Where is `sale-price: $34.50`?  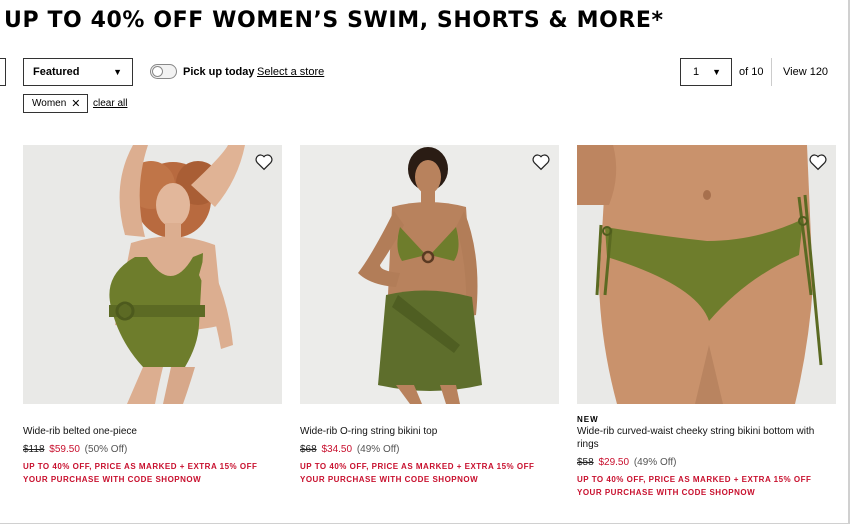
sale-price: $34.50 is located at coordinates (337, 449).